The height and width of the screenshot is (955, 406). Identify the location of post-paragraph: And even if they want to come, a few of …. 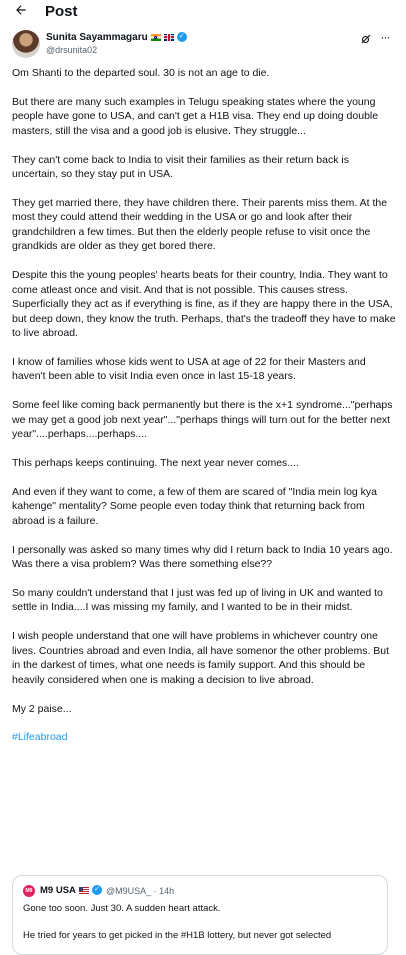
(195, 506).